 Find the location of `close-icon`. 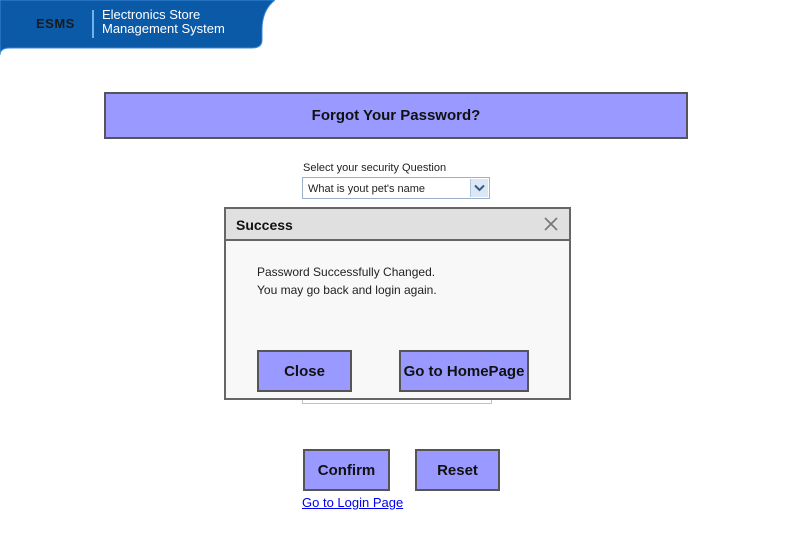

close-icon is located at coordinates (551, 224).